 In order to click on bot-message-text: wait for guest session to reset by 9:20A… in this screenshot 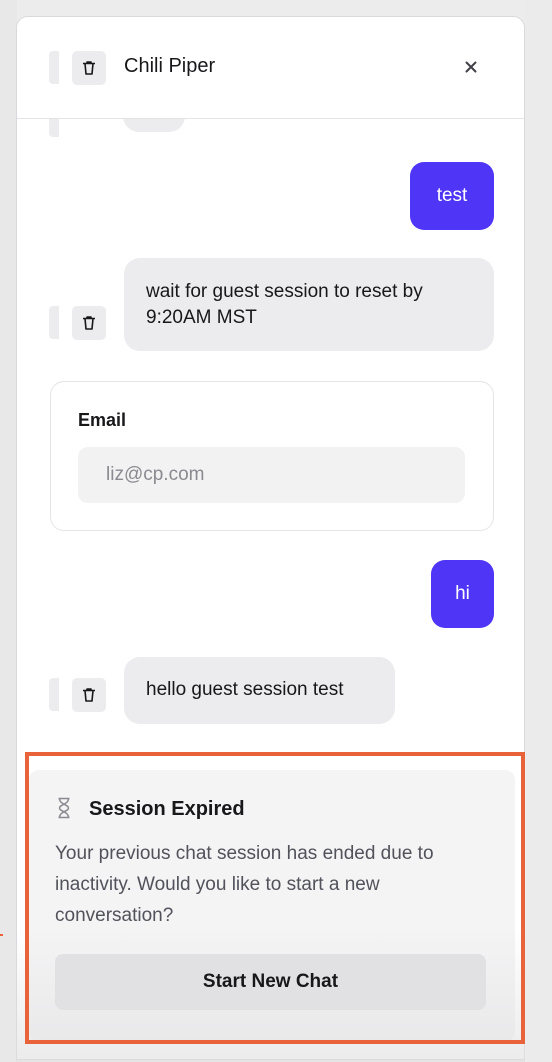, I will do `click(284, 304)`.